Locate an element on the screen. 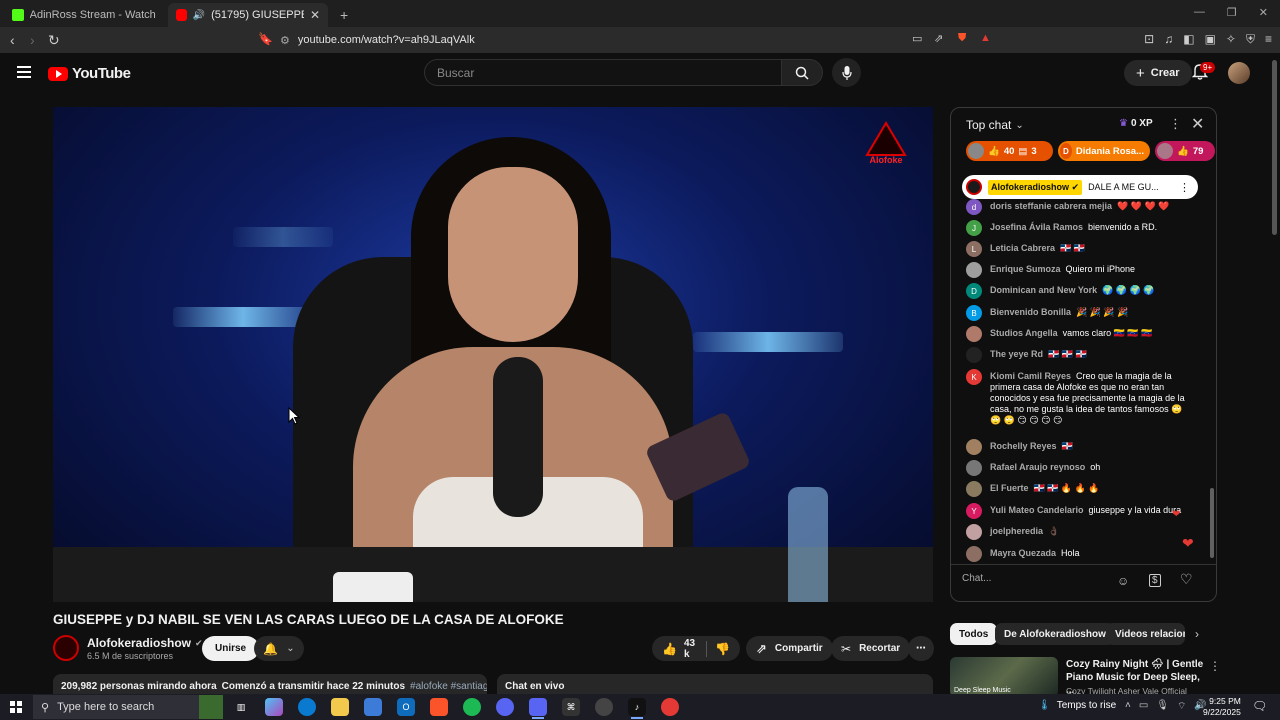 Image resolution: width=1280 pixels, height=720 pixels. like-button: 👍 43 k is located at coordinates (680, 649).